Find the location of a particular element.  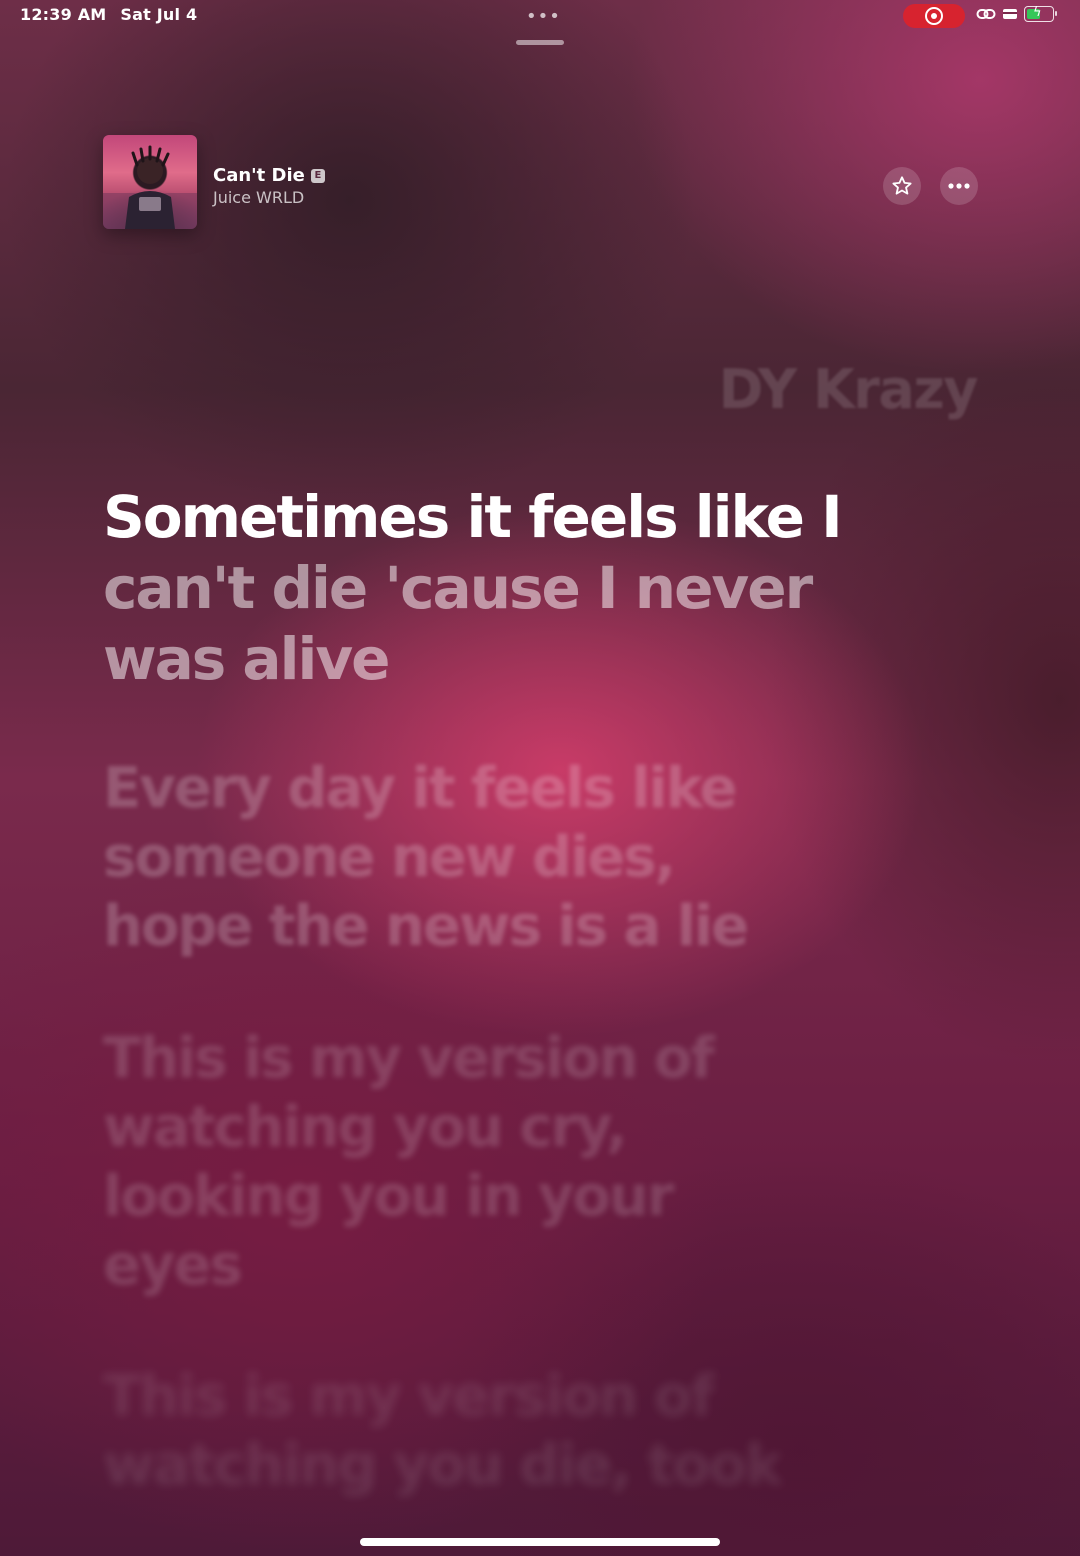

status-icons: ϟ is located at coordinates (1016, 13).